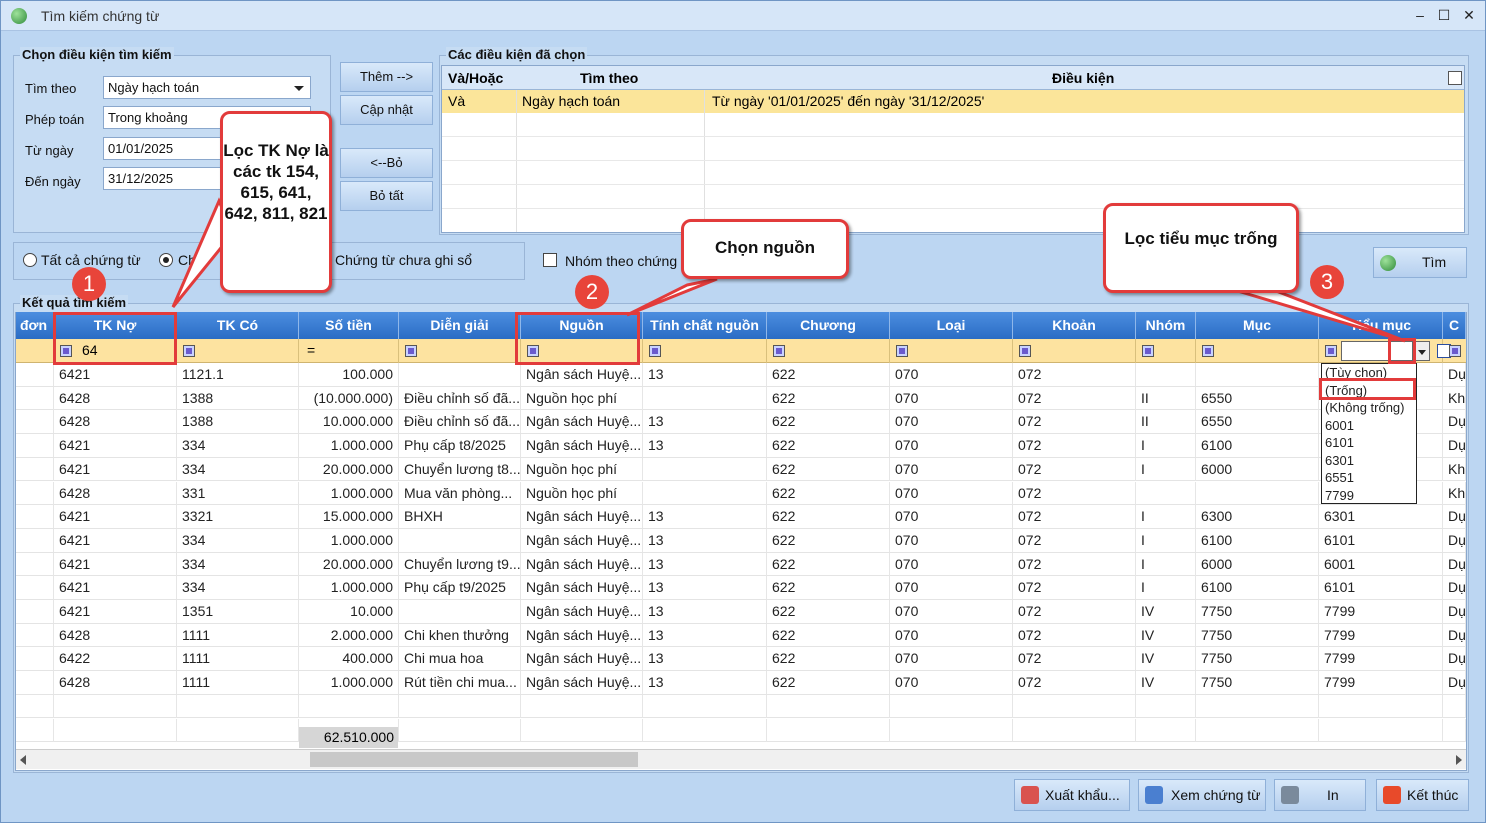  Describe the element at coordinates (828, 730) in the screenshot. I see `cell-chuong` at that location.